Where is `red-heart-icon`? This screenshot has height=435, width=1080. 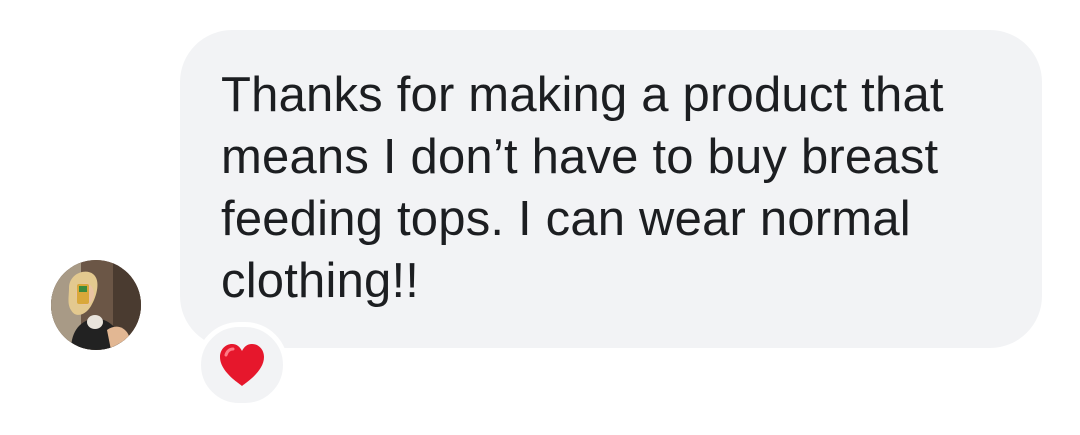 red-heart-icon is located at coordinates (242, 365).